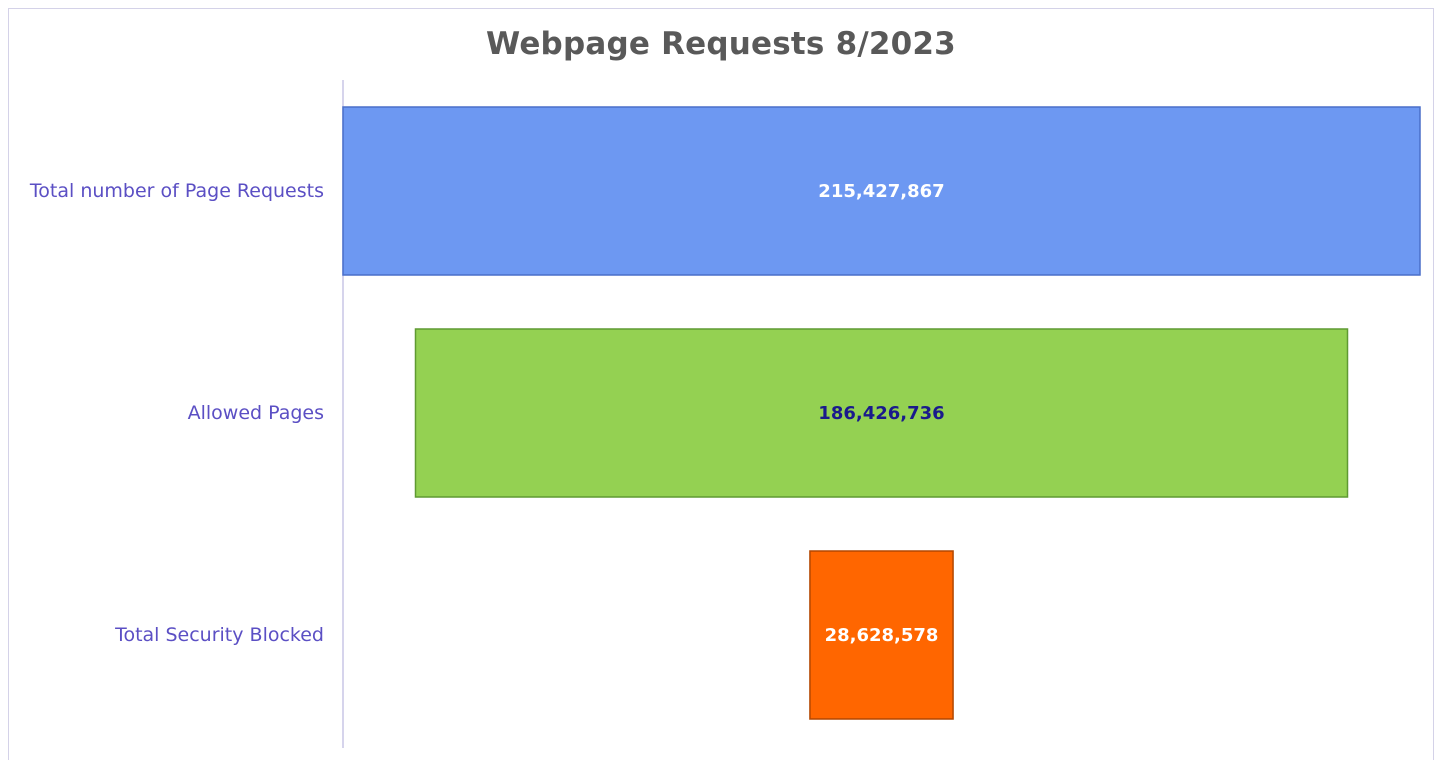  I want to click on category-label: Allowed Pages, so click(256, 413).